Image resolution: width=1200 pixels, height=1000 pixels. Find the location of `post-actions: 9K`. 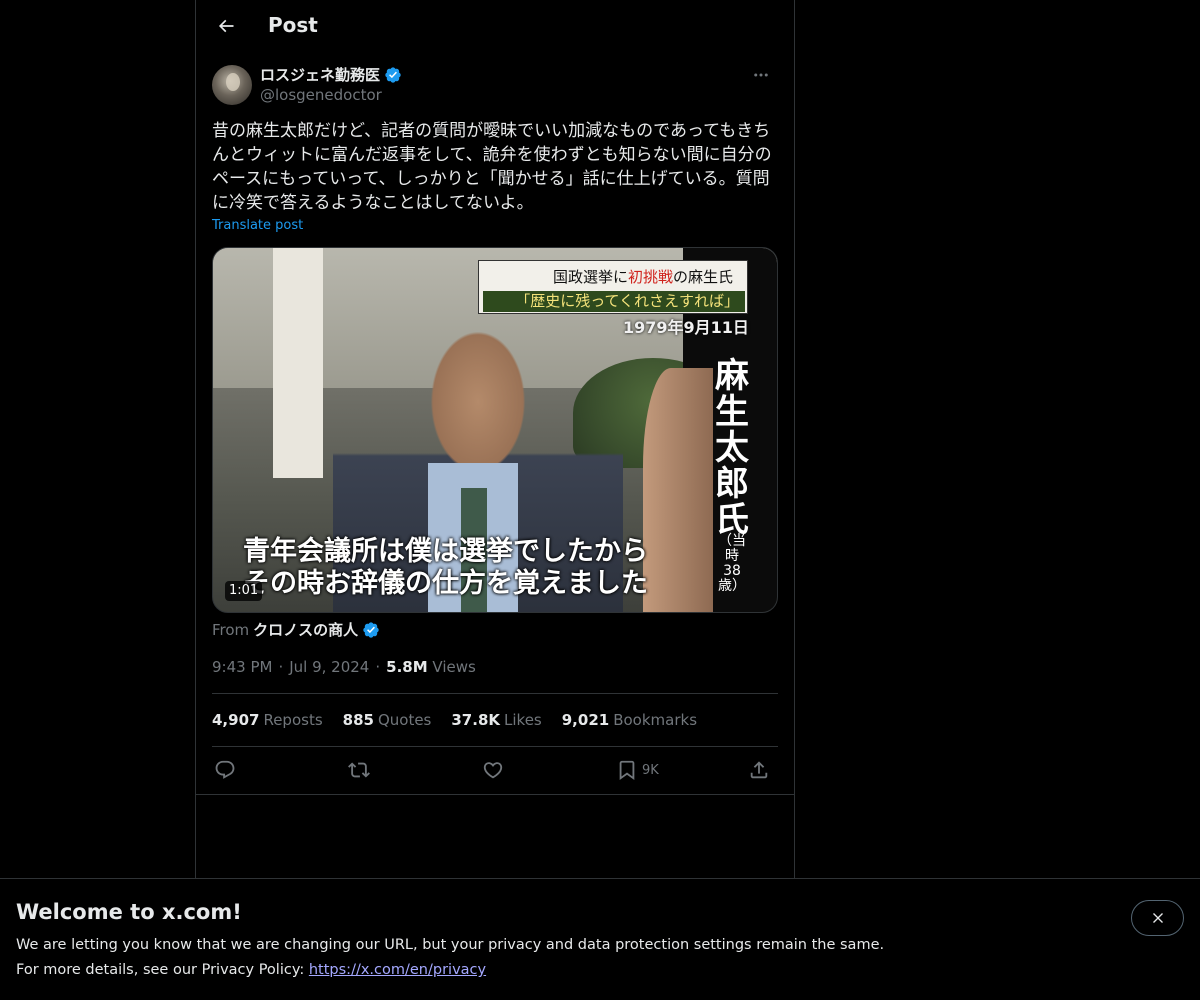

post-actions: 9K is located at coordinates (495, 770).